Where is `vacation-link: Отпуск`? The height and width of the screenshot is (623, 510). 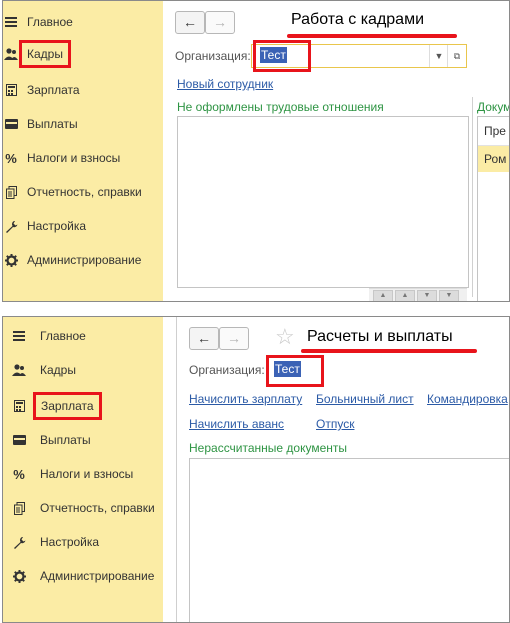 vacation-link: Отпуск is located at coordinates (335, 424).